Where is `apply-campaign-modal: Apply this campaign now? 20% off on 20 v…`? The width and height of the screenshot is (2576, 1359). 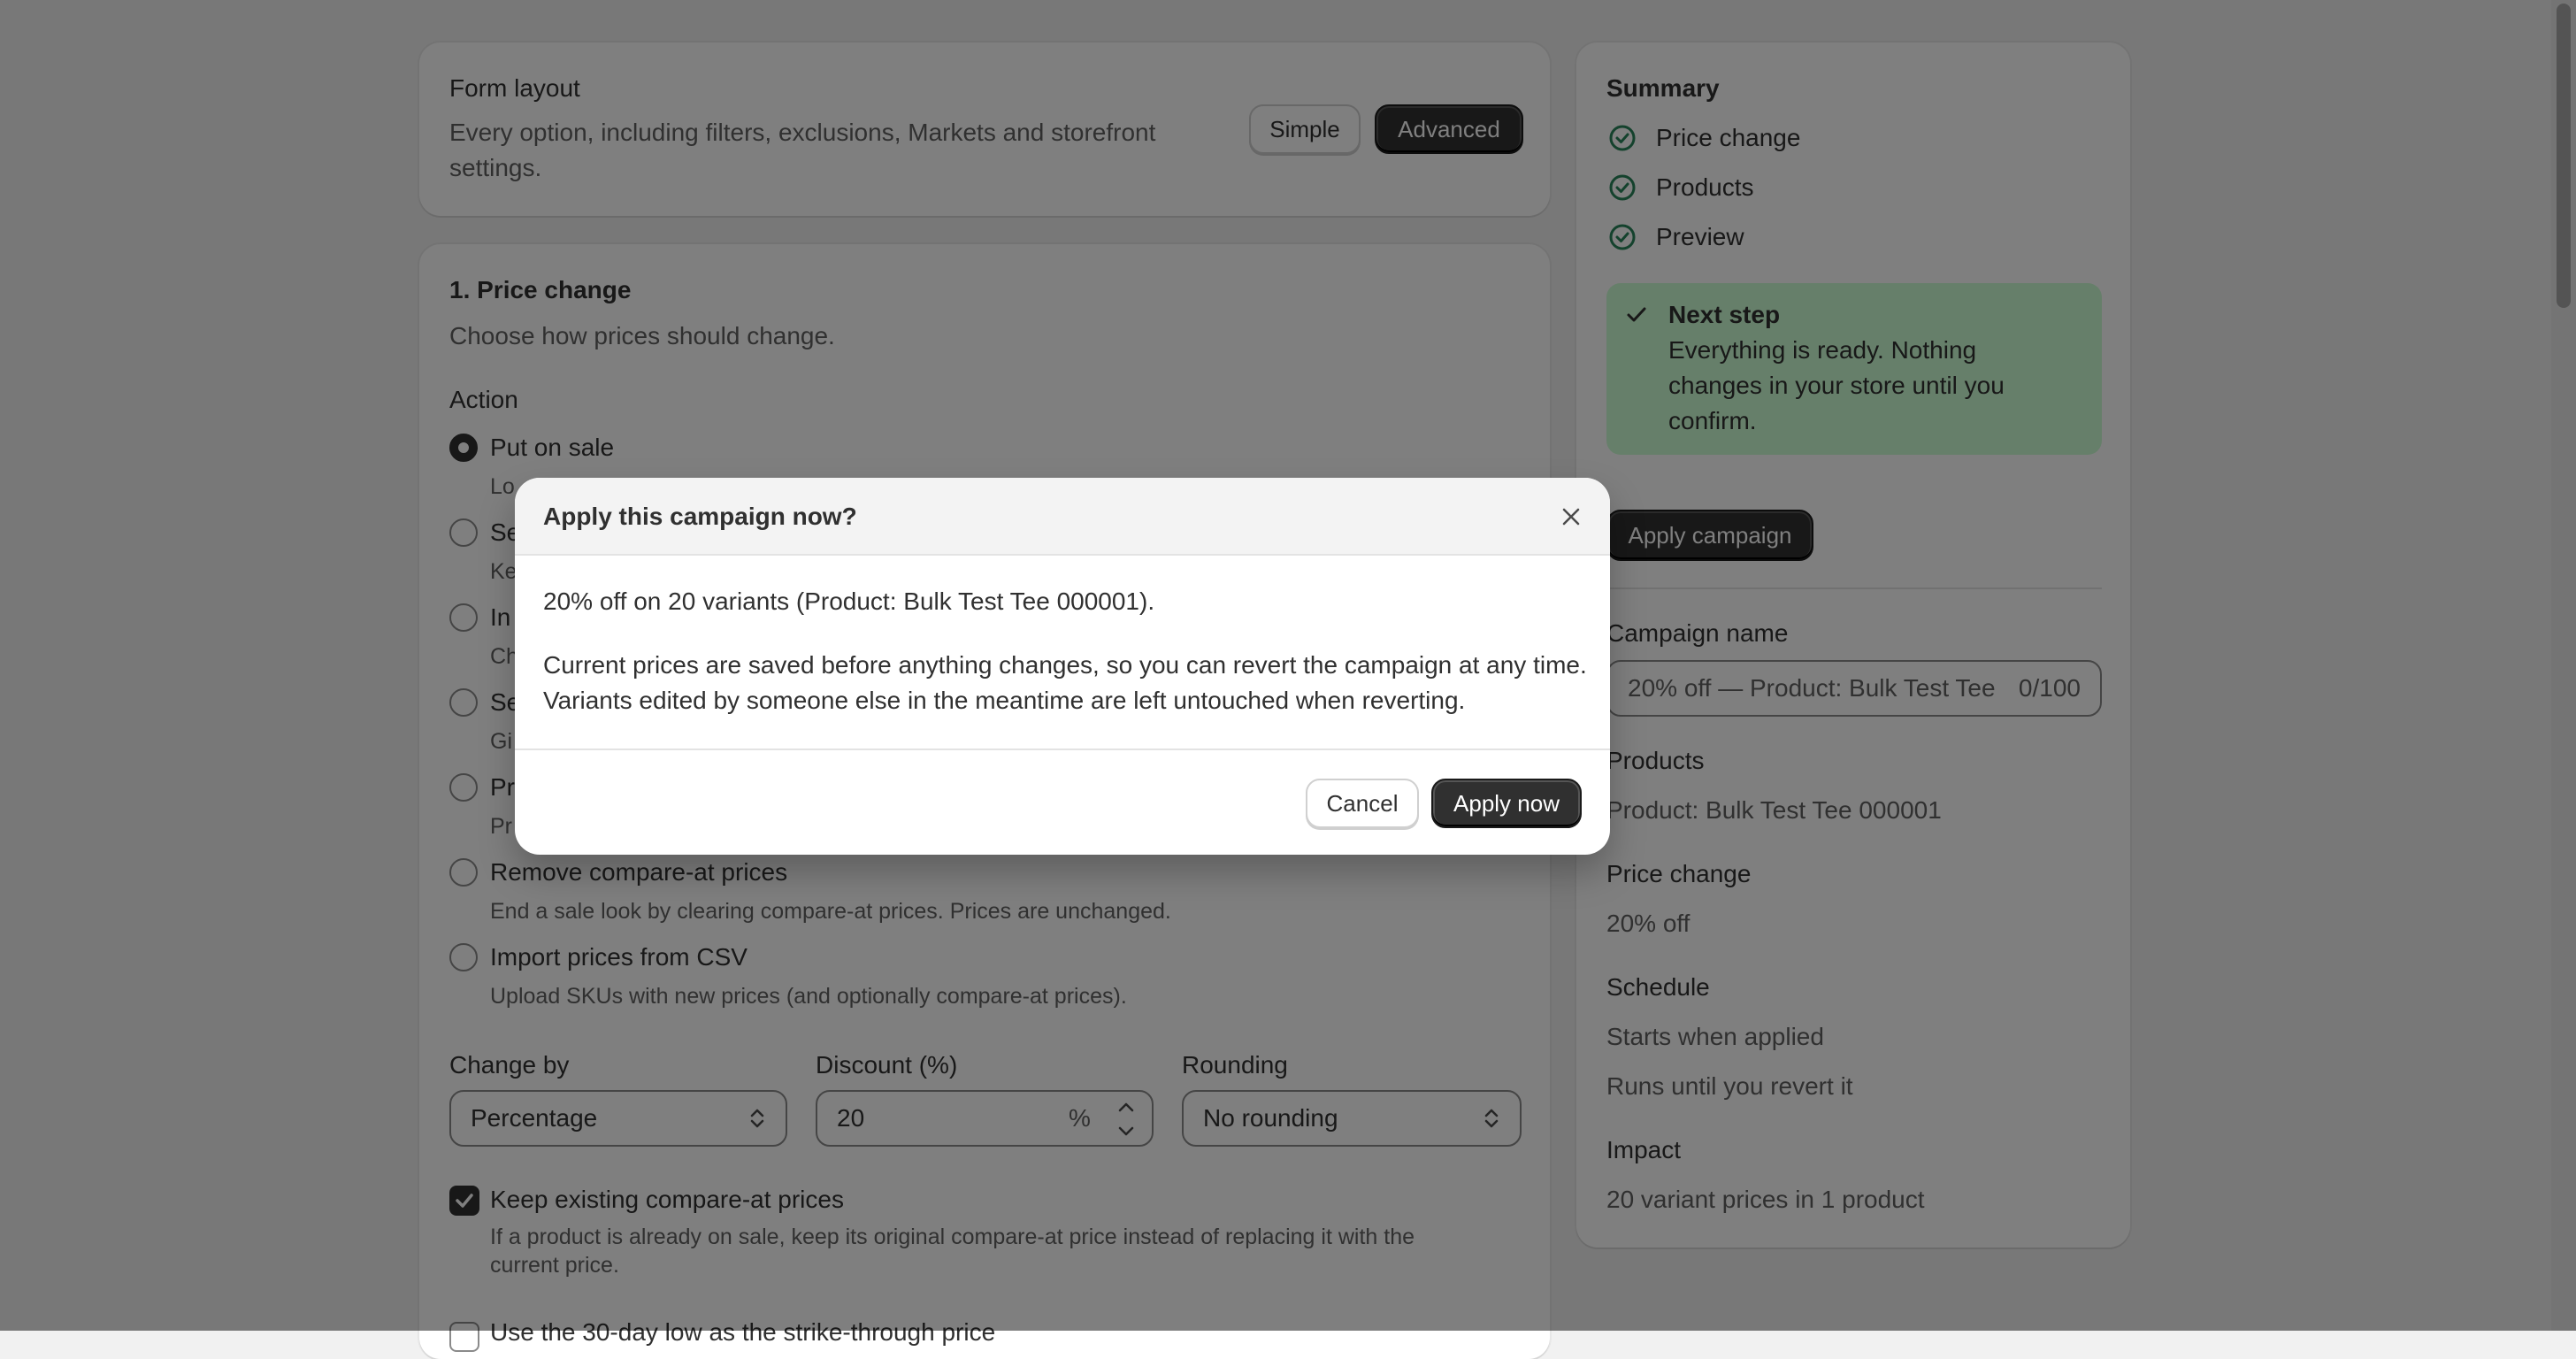 apply-campaign-modal: Apply this campaign now? 20% off on 20 v… is located at coordinates (1062, 666).